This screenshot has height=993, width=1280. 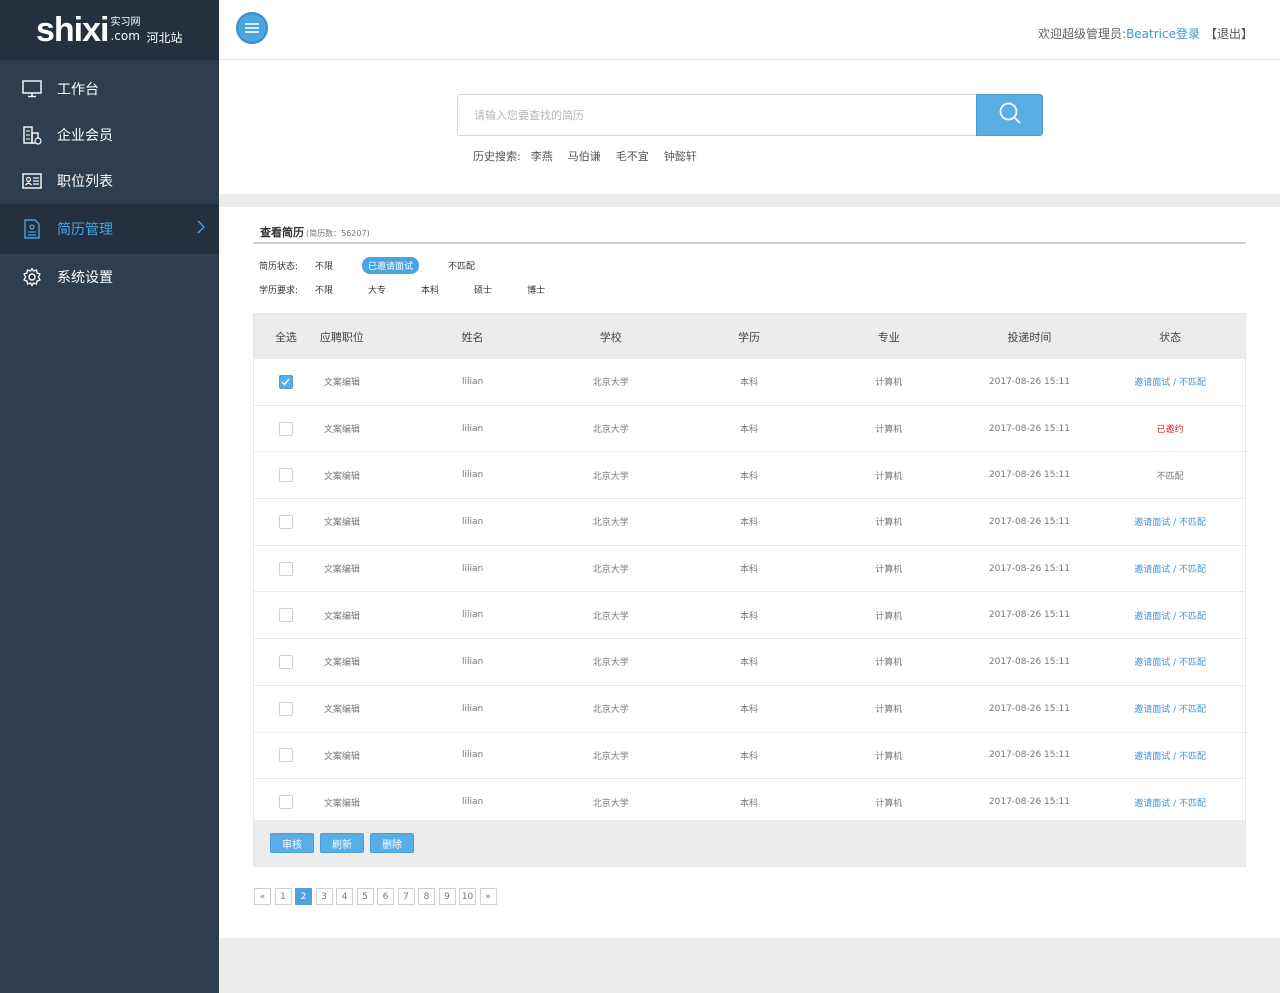 I want to click on select-all-header: 全选, so click(x=286, y=337).